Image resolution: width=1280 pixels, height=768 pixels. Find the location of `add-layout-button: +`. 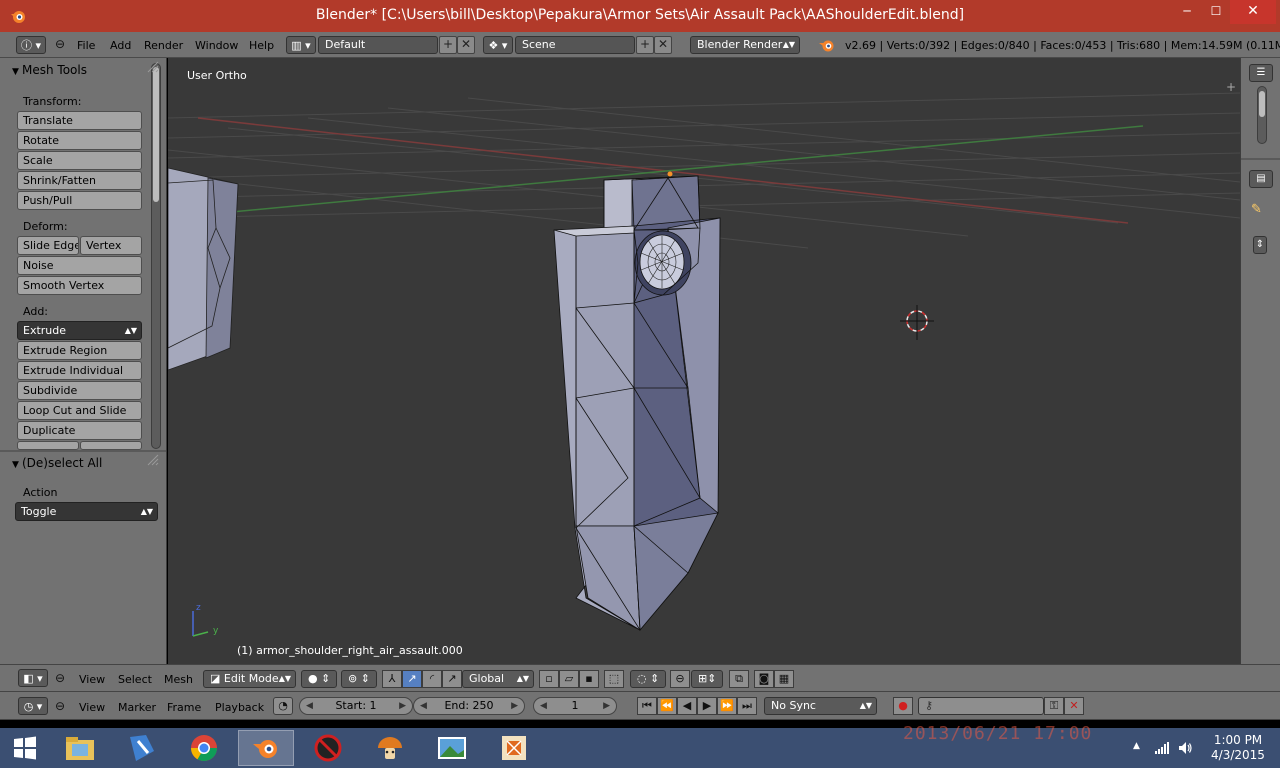

add-layout-button: + is located at coordinates (448, 45).